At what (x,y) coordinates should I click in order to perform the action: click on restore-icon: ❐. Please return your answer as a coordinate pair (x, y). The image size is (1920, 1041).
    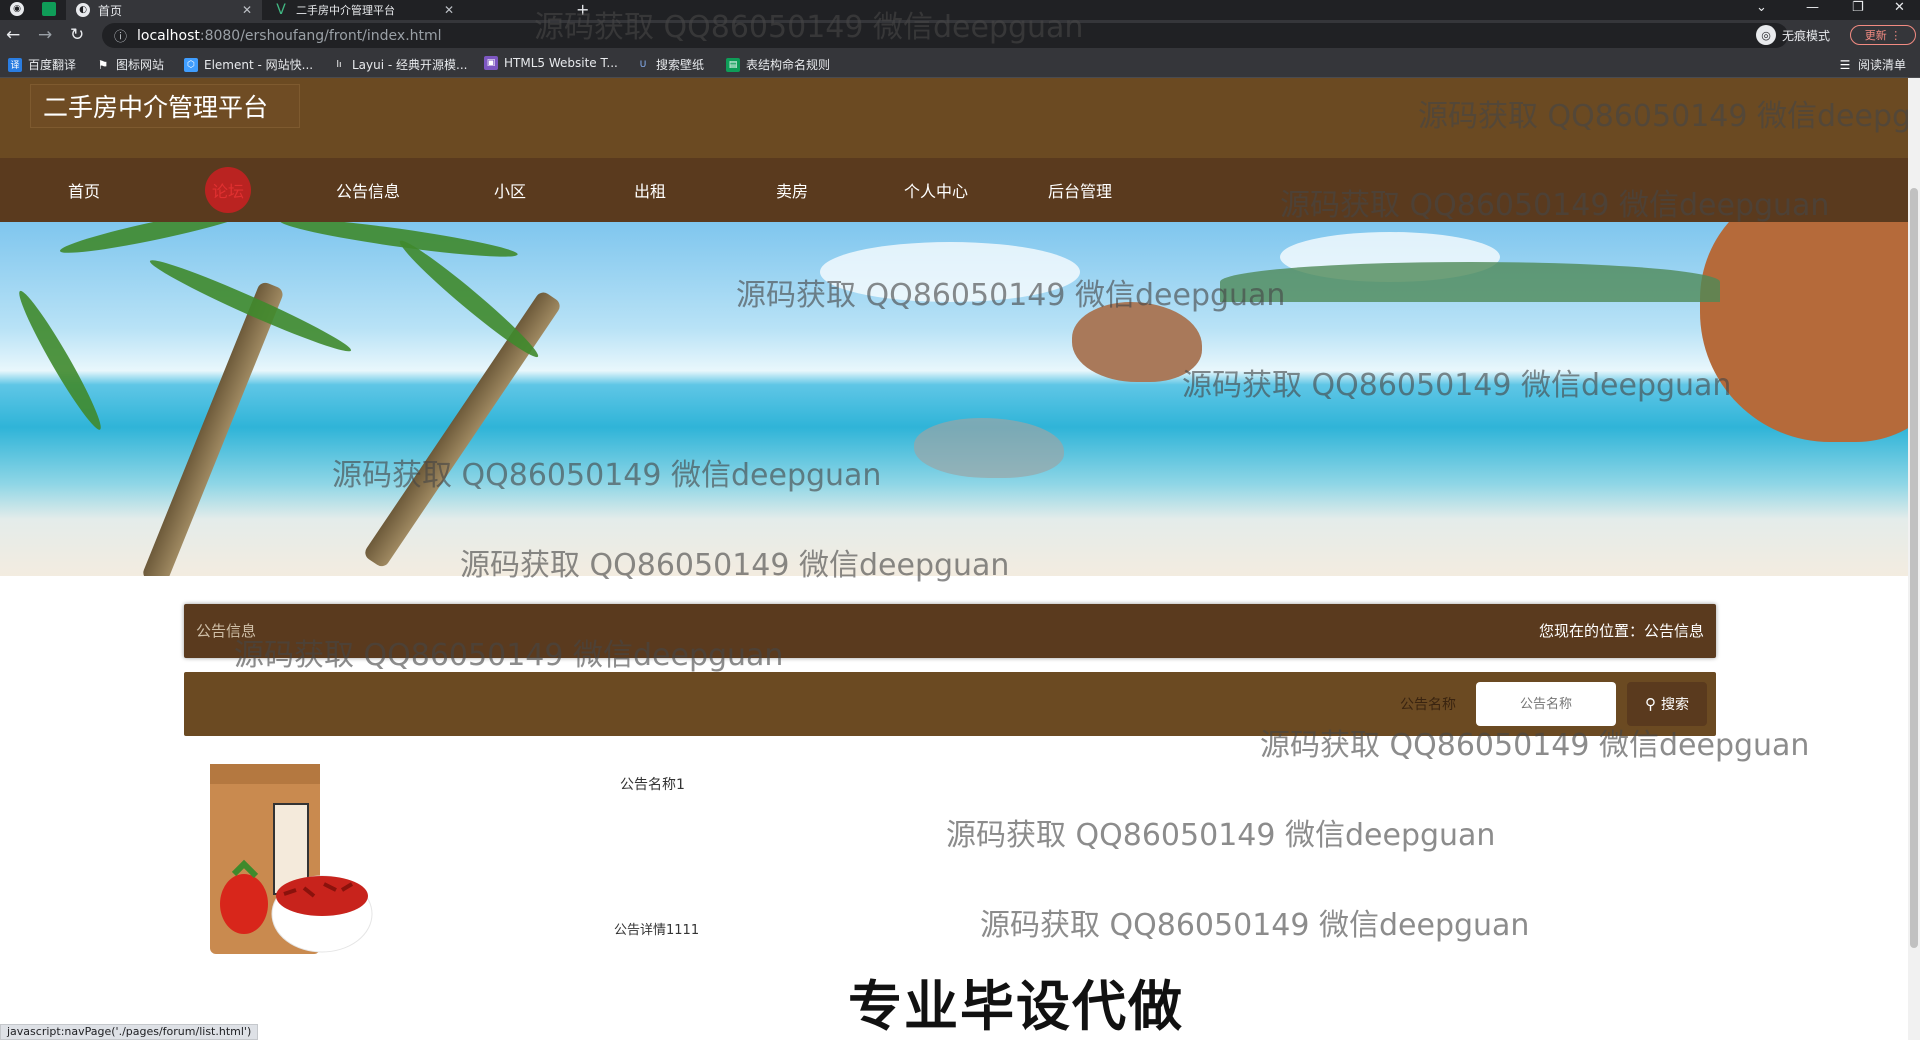
    Looking at the image, I should click on (1858, 7).